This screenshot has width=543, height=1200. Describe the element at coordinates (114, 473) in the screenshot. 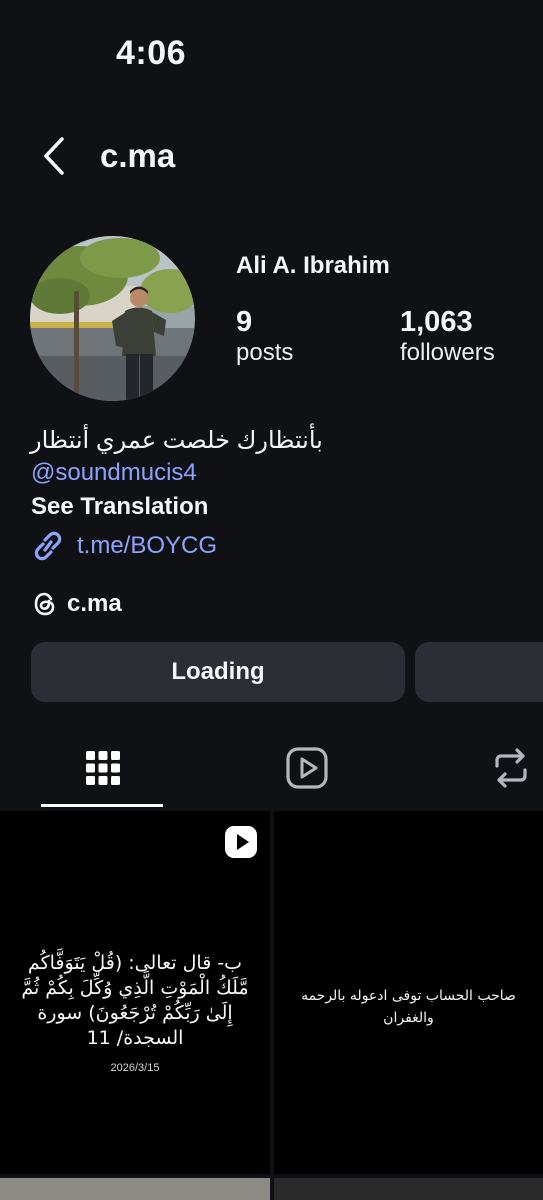

I see `bio-mention-link: @soundmucis4` at that location.